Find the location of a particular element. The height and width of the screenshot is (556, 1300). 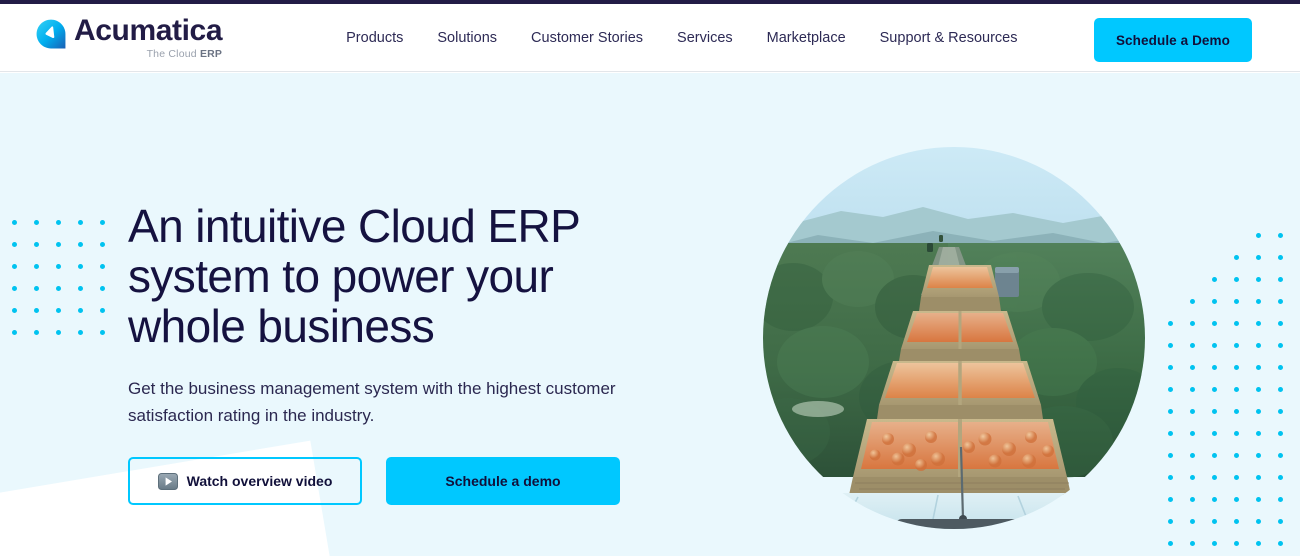

decorative-dot-grid-right is located at coordinates (1234, 394).